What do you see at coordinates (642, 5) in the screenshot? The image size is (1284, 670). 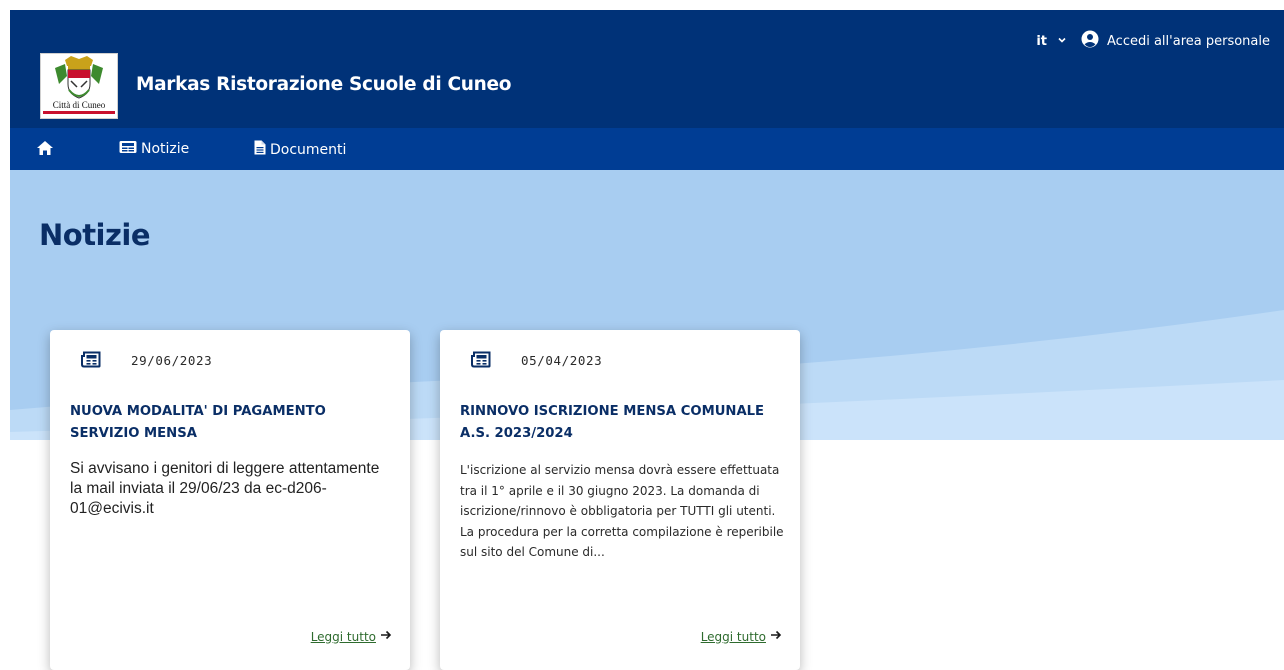 I see `top-margin` at bounding box center [642, 5].